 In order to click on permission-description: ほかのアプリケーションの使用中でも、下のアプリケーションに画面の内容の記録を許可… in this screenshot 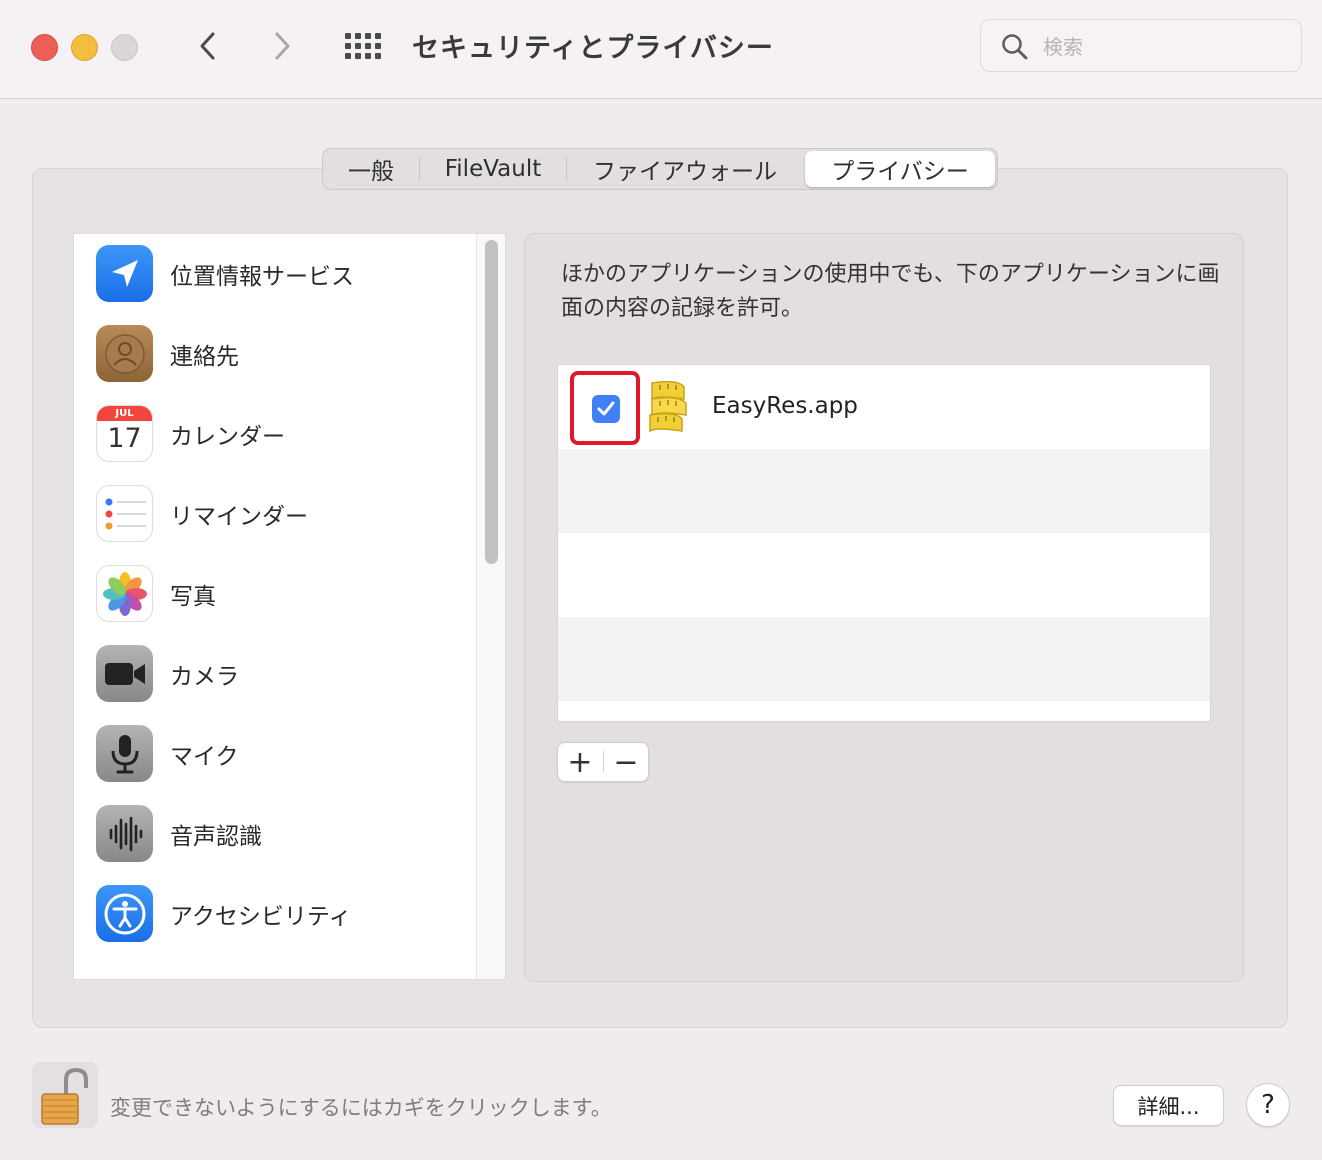, I will do `click(890, 291)`.